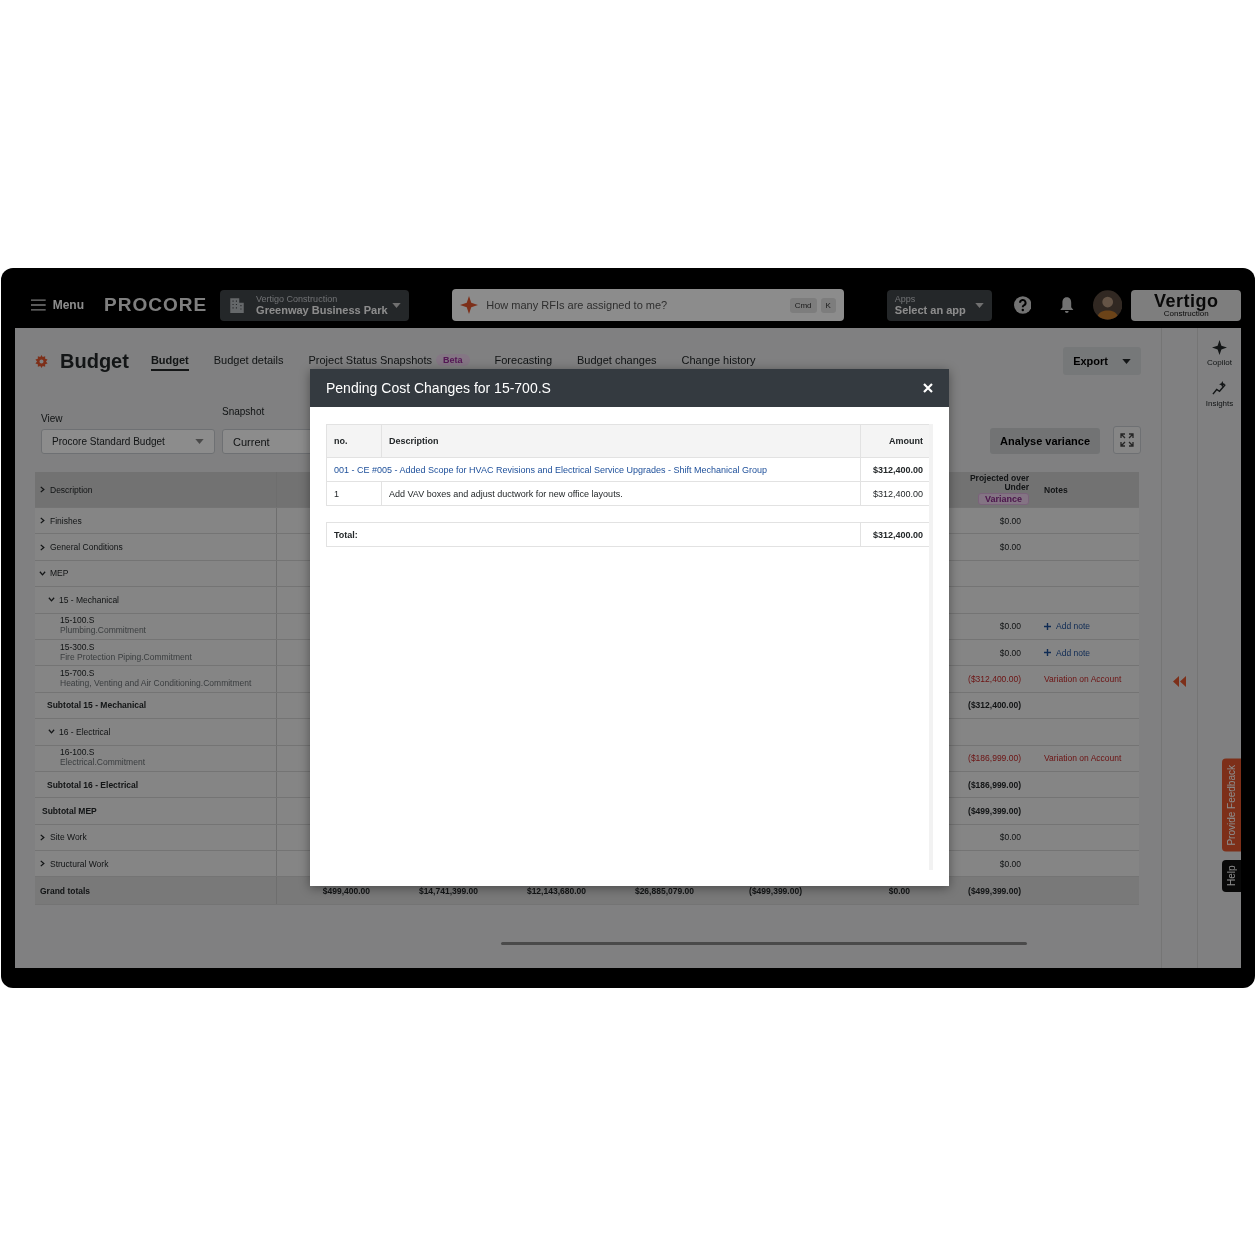 This screenshot has width=1256, height=1256. I want to click on rail-item: Copilot, so click(1219, 353).